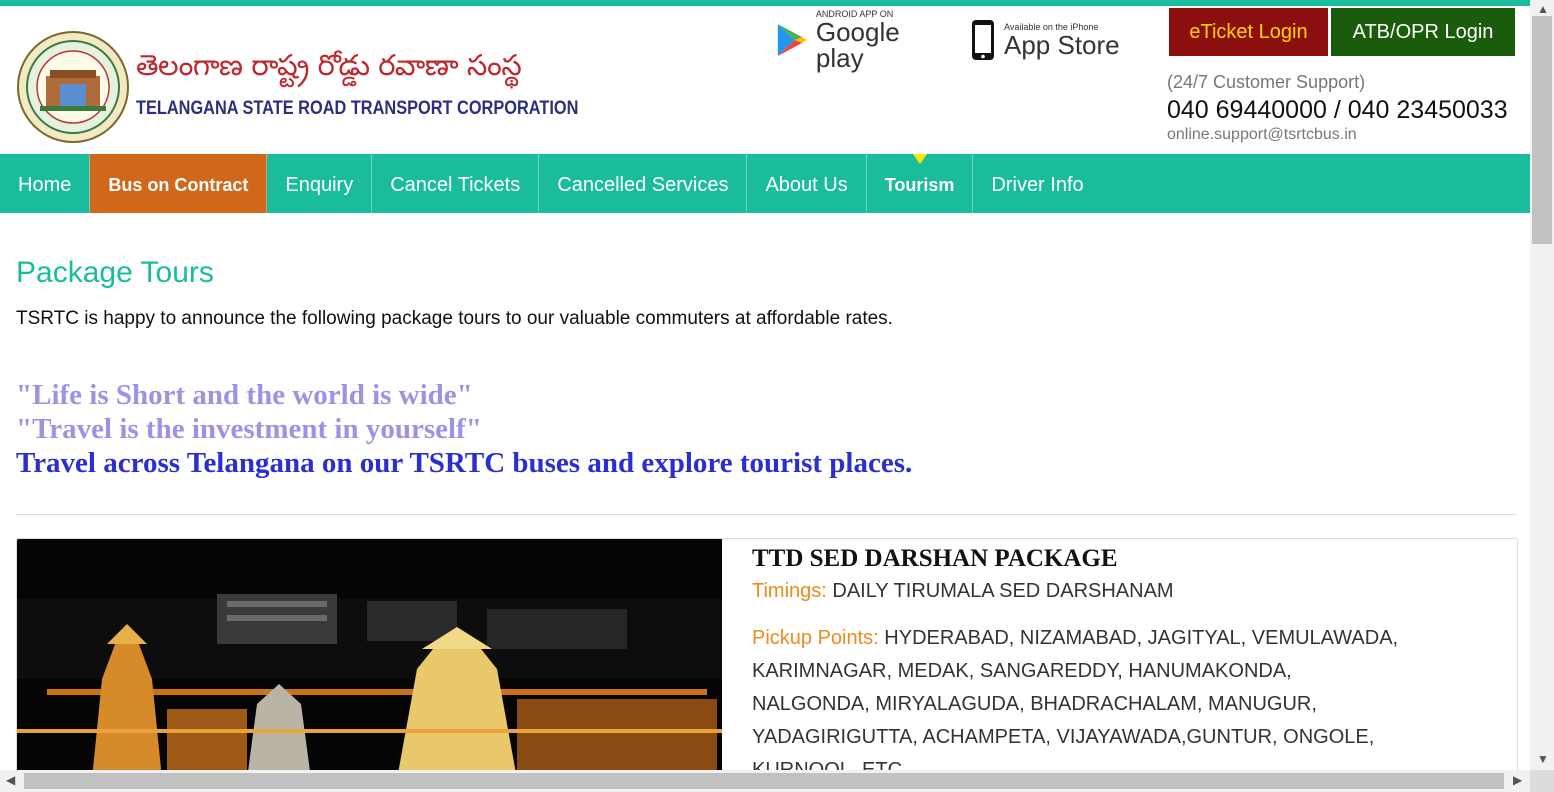  What do you see at coordinates (369, 659) in the screenshot?
I see `temple-photo` at bounding box center [369, 659].